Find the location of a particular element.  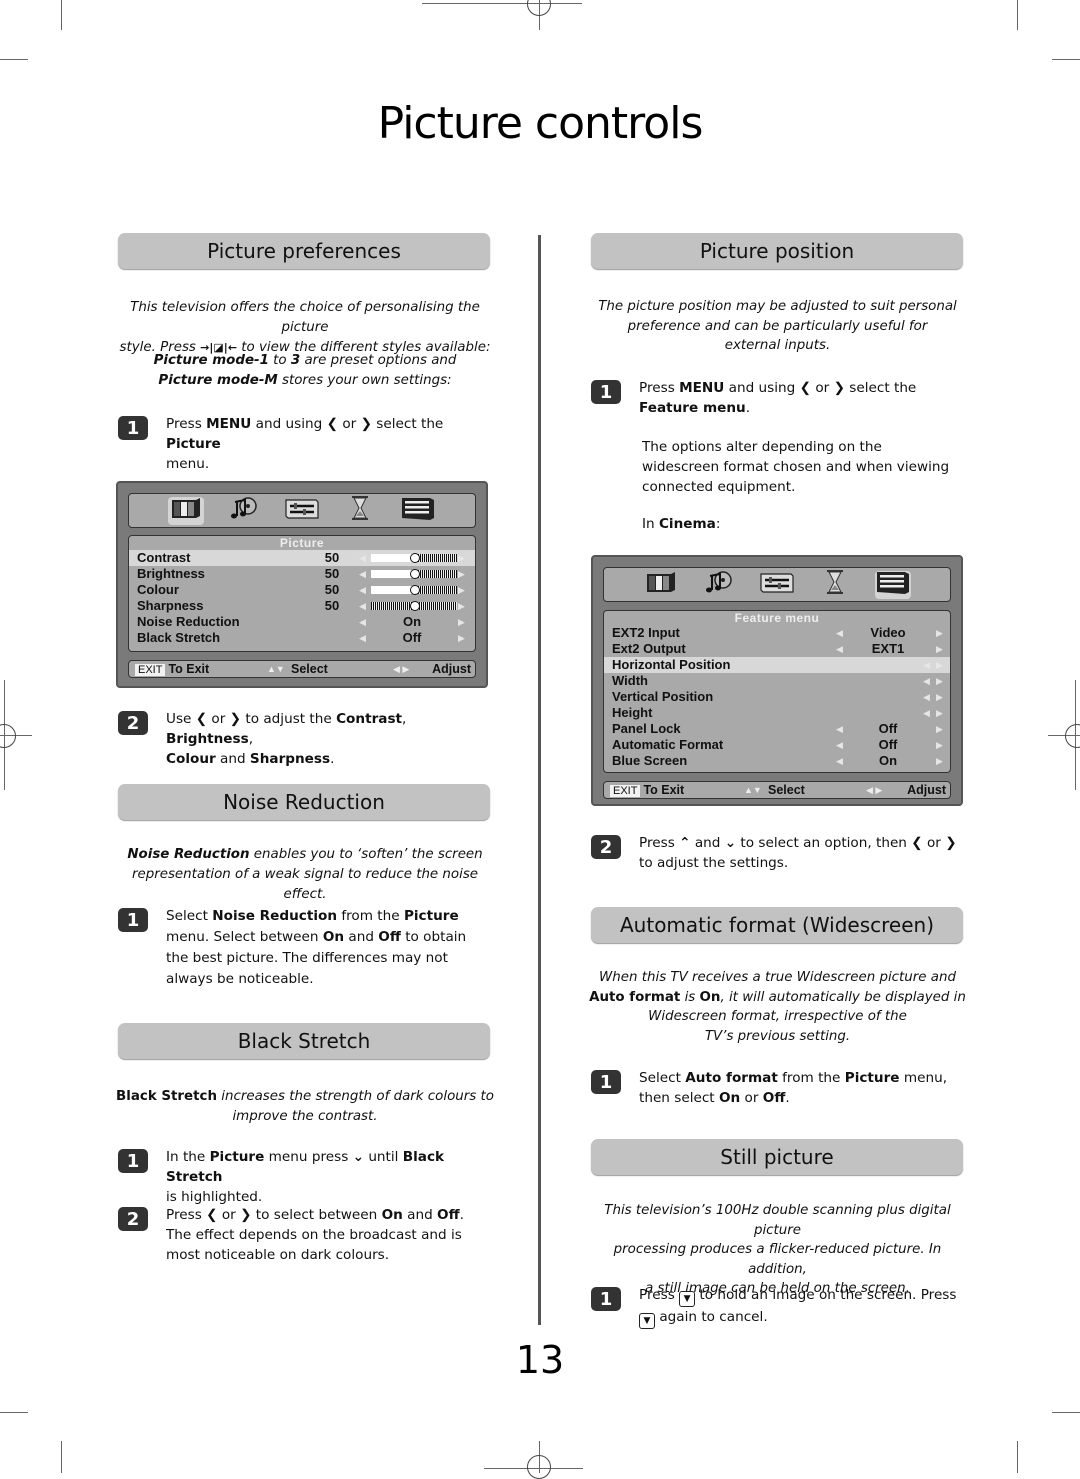

menu-row-label: Noise Reduction is located at coordinates (188, 621).